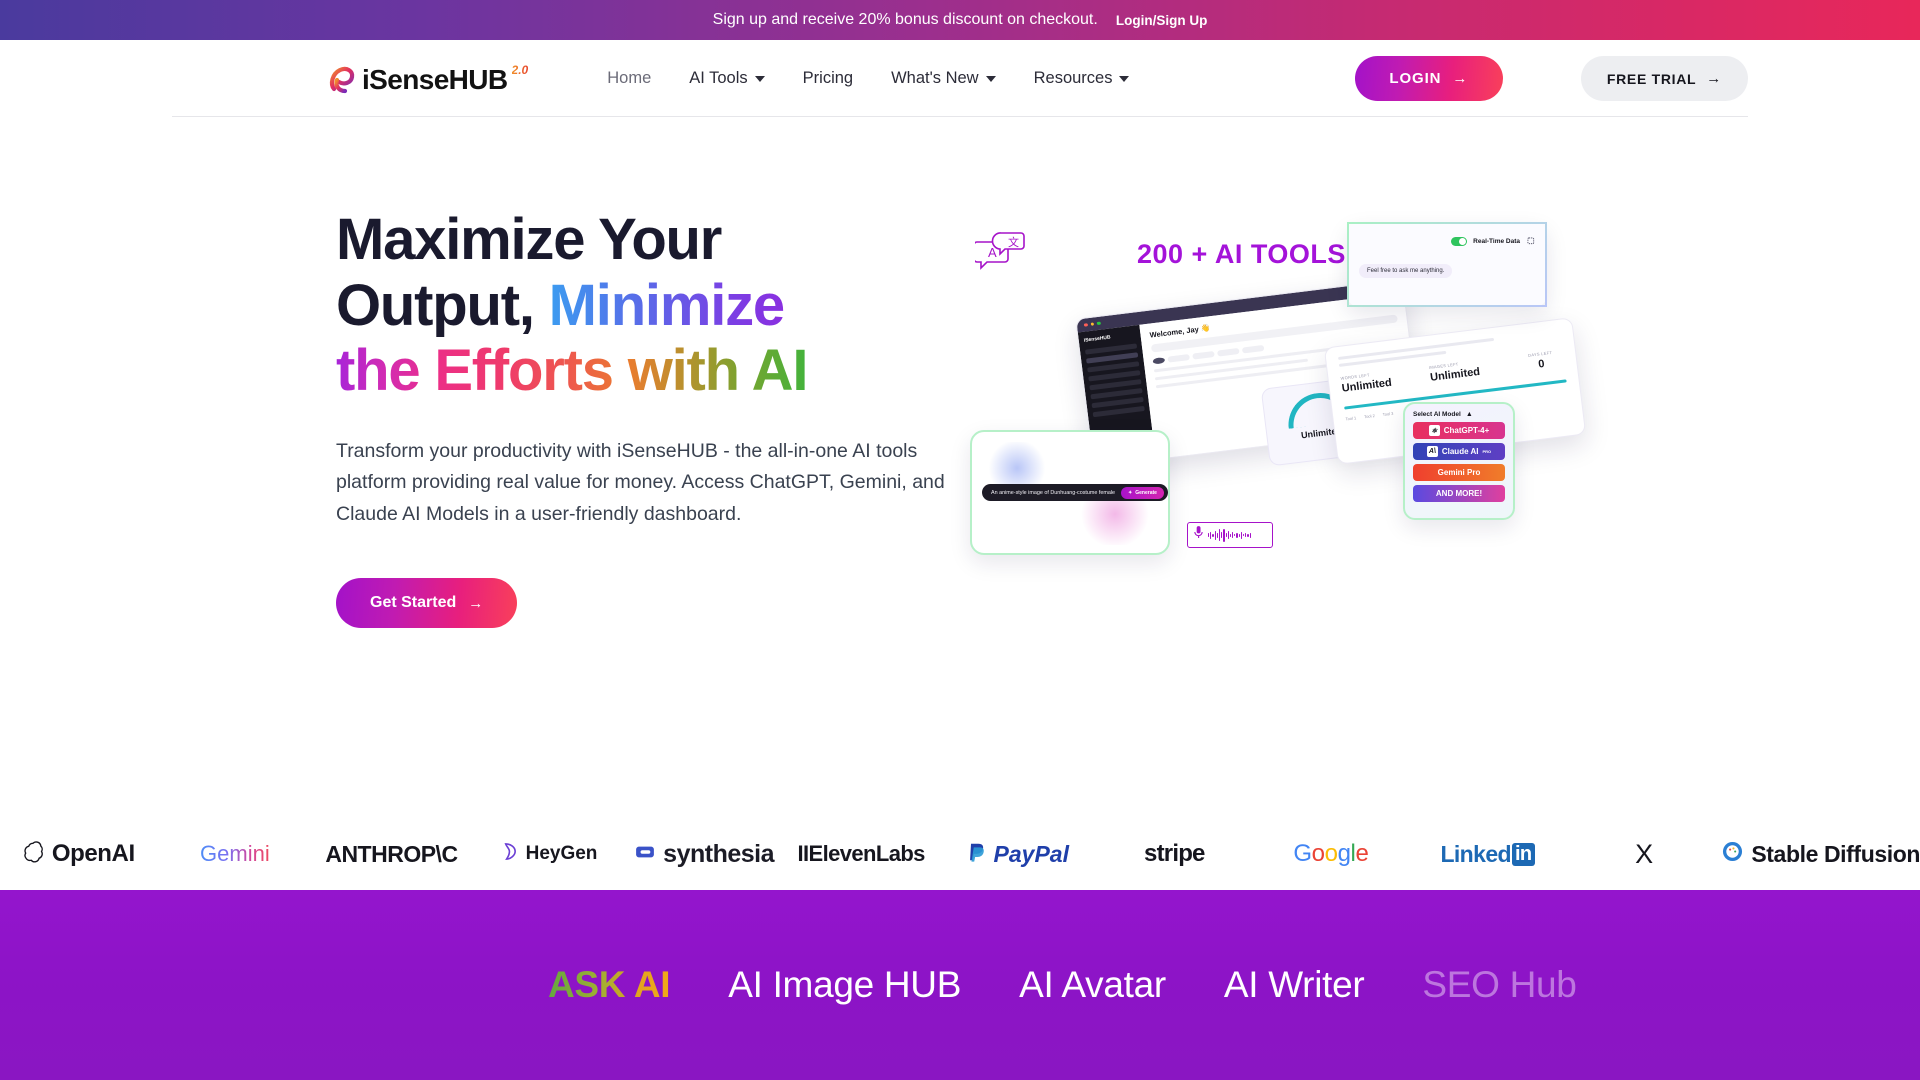 This screenshot has height=1080, width=1920. Describe the element at coordinates (561, 853) in the screenshot. I see `logo-label: HeyGen` at that location.